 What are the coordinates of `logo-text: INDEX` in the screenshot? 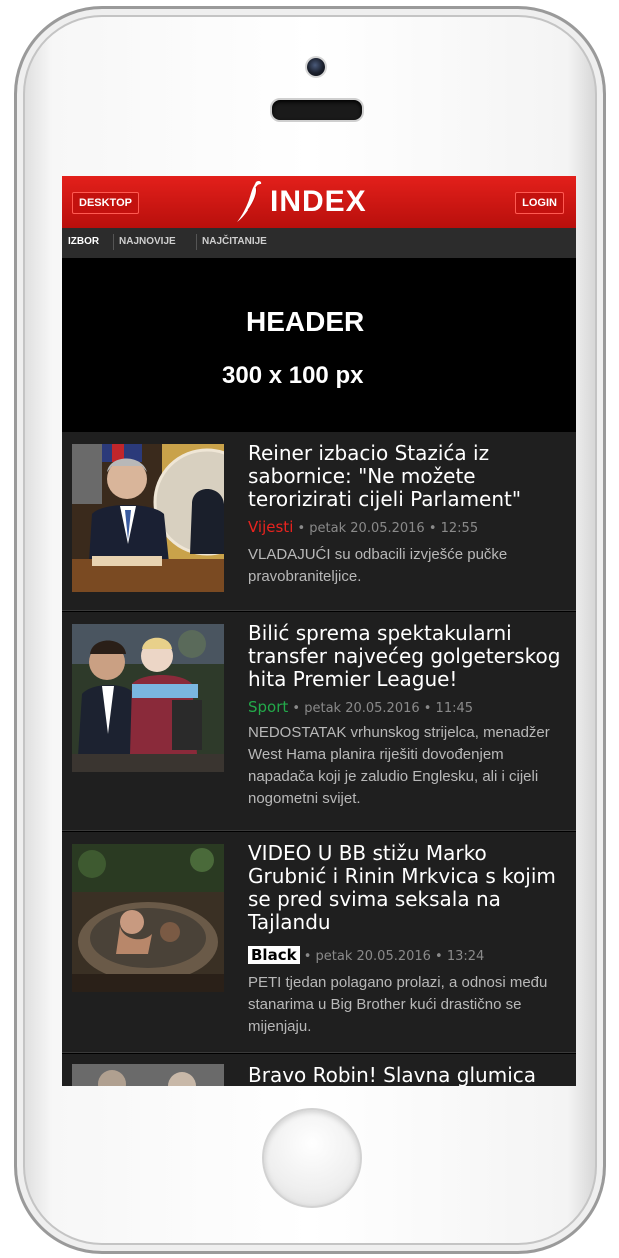 It's located at (318, 201).